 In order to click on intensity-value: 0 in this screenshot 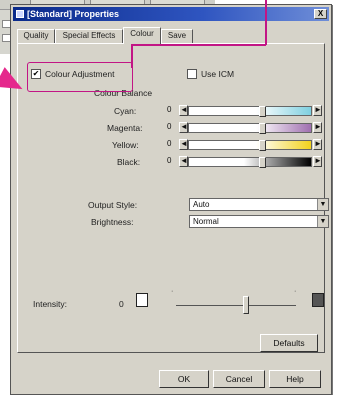, I will do `click(121, 304)`.